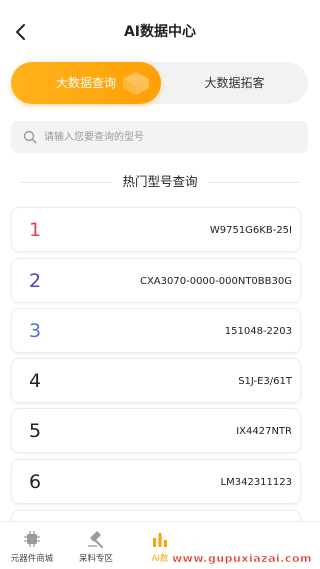 This screenshot has width=320, height=569. Describe the element at coordinates (35, 230) in the screenshot. I see `rank-number: 1` at that location.